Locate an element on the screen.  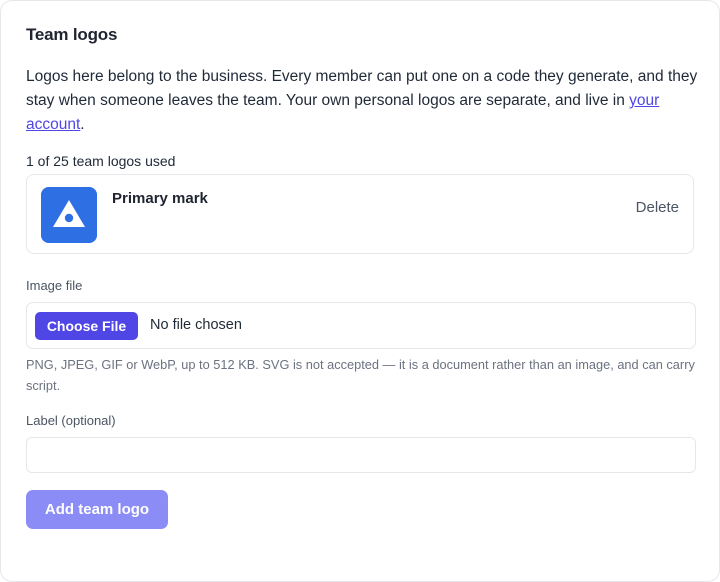
logo-list-item: Primary mark Delete is located at coordinates (360, 214).